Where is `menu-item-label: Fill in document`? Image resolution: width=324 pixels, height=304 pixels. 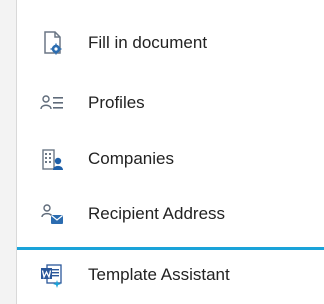
menu-item-label: Fill in document is located at coordinates (148, 42).